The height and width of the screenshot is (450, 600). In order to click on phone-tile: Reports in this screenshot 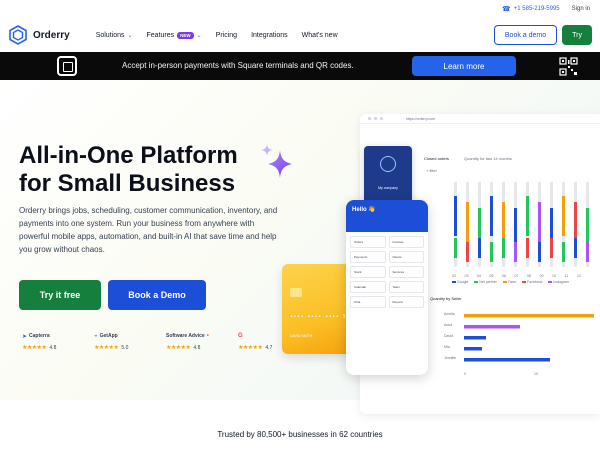, I will do `click(406, 302)`.